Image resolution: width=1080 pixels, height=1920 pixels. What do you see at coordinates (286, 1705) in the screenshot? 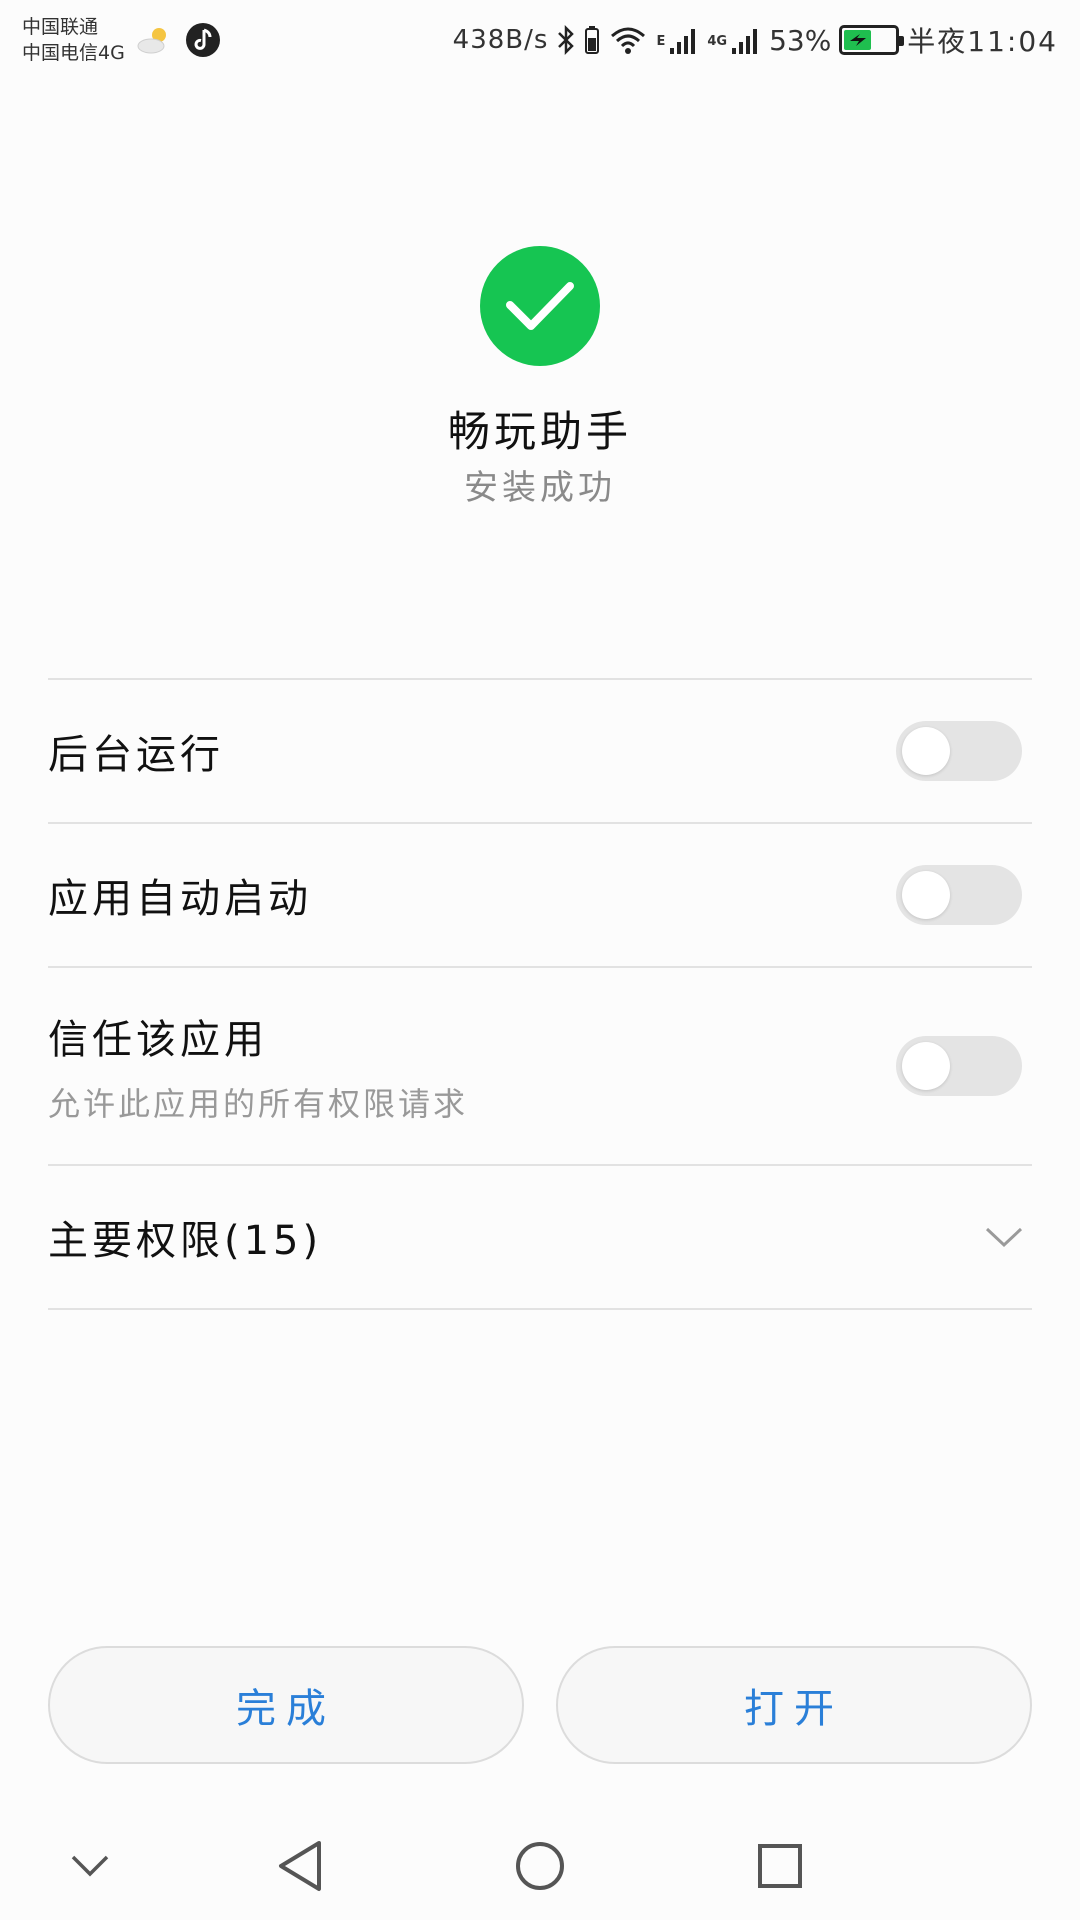
I see `done-button: 完成` at bounding box center [286, 1705].